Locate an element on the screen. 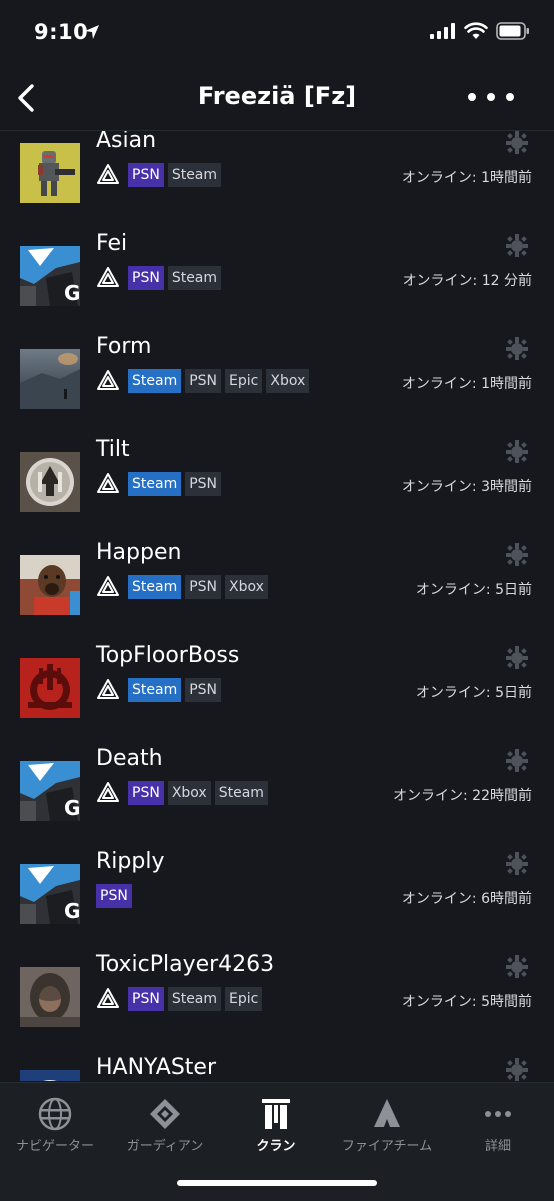 The image size is (554, 1201). platform-line: PSN Xbox Steam is located at coordinates (182, 793).